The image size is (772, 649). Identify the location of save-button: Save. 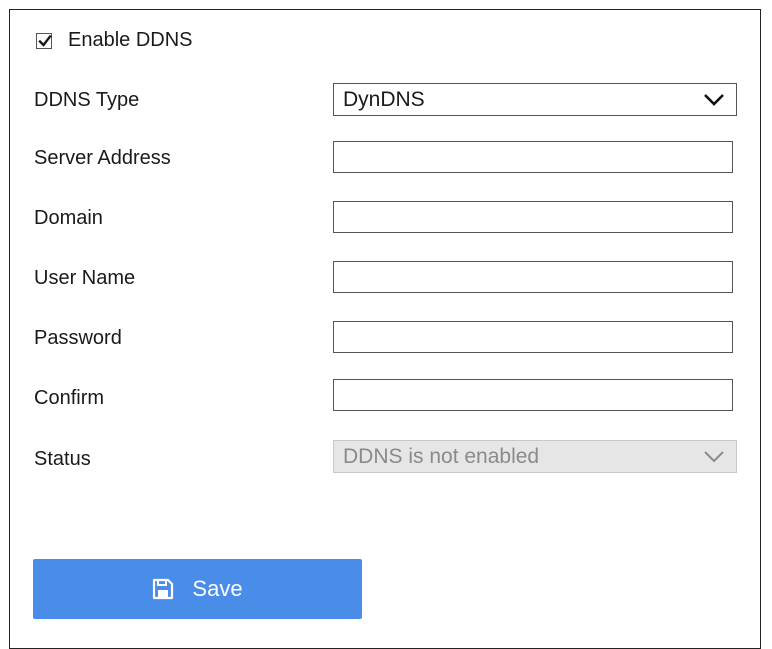
(197, 589).